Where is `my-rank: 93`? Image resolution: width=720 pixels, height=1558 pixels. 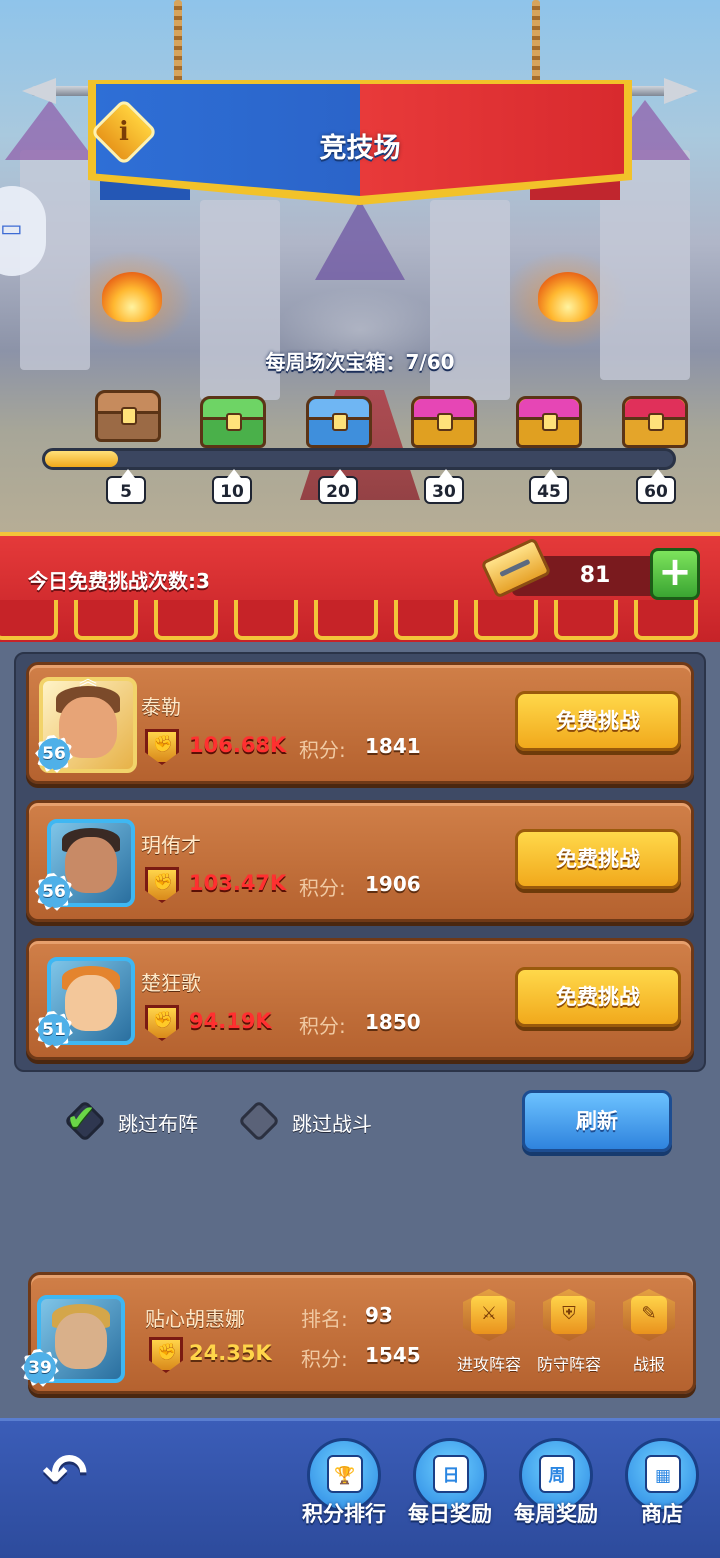
my-rank: 93 is located at coordinates (379, 1315).